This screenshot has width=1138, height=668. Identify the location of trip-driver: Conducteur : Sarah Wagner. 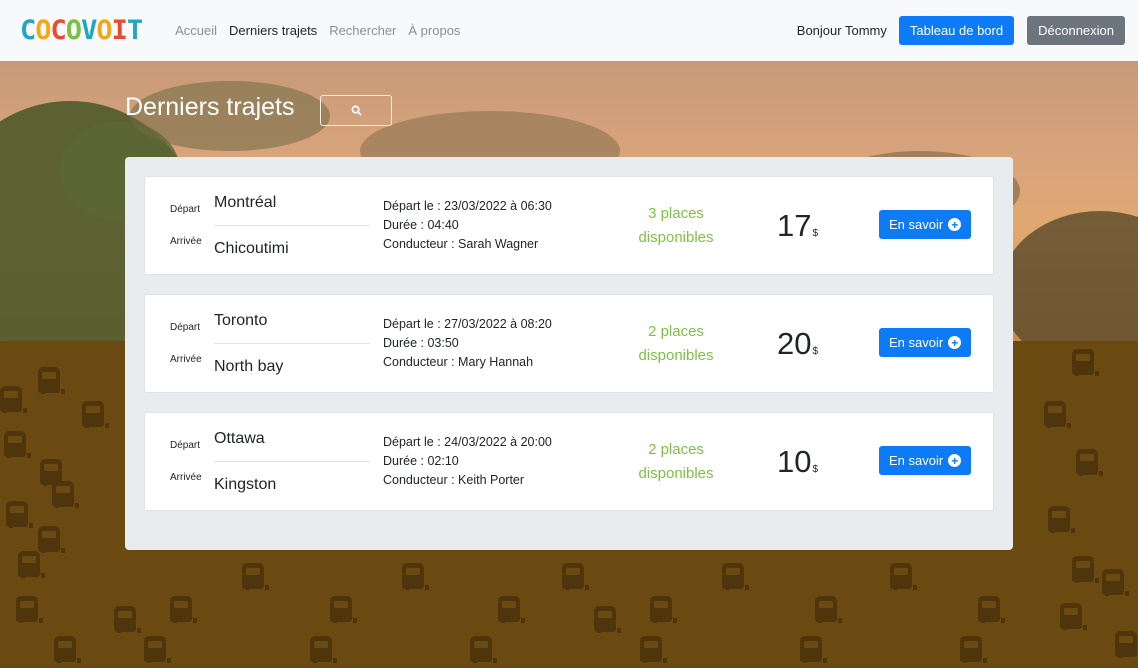
(461, 244).